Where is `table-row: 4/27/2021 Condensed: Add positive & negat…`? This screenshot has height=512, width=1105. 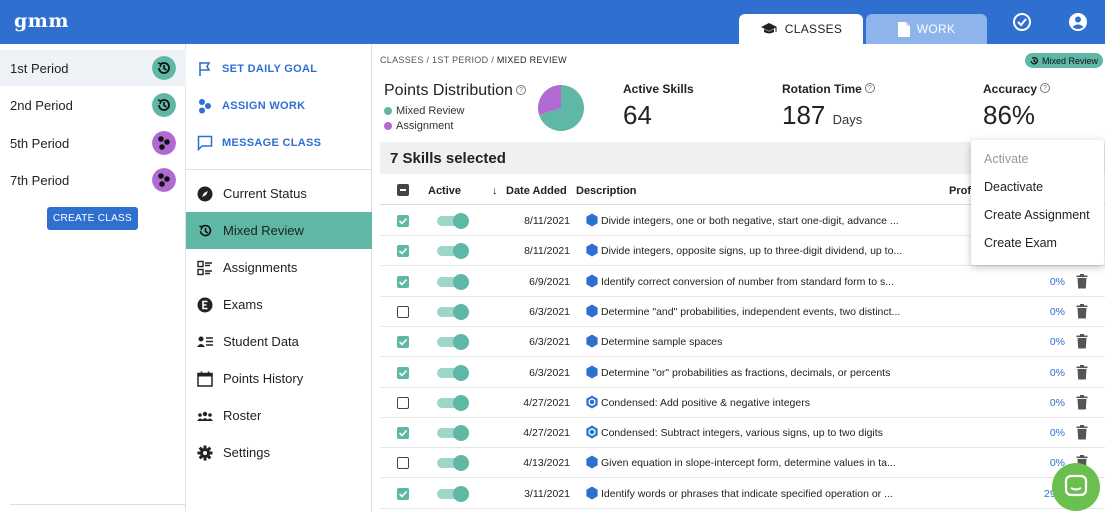 table-row: 4/27/2021 Condensed: Add positive & negat… is located at coordinates (742, 403).